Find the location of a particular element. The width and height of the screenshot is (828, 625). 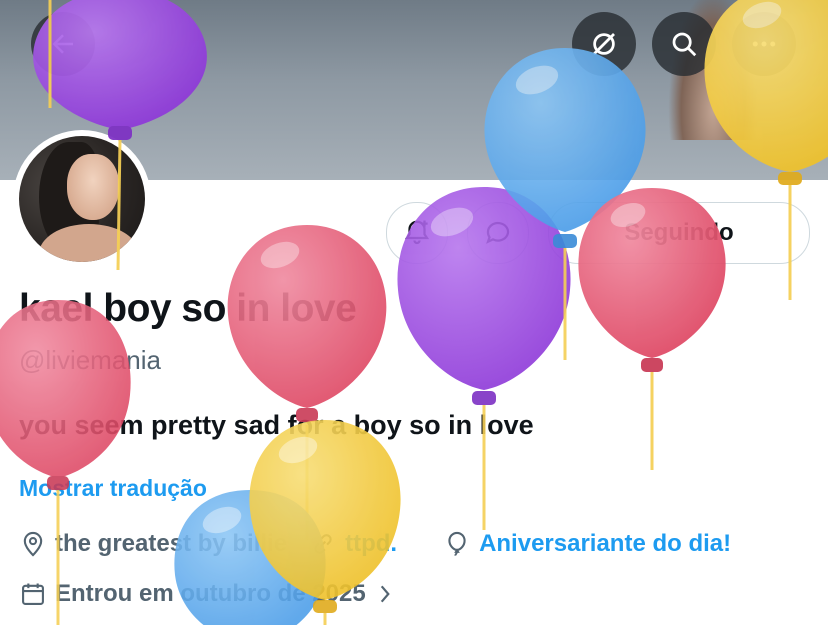

more-button is located at coordinates (764, 44).